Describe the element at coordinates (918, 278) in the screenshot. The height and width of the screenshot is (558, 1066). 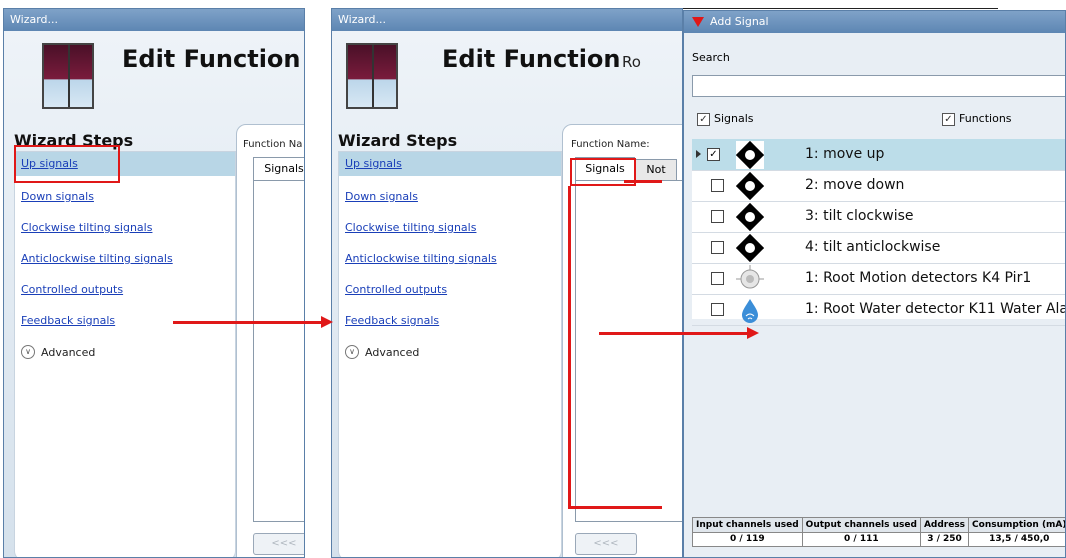
I see `row-label: 1: Root Motion detectors K4 Pir1` at that location.